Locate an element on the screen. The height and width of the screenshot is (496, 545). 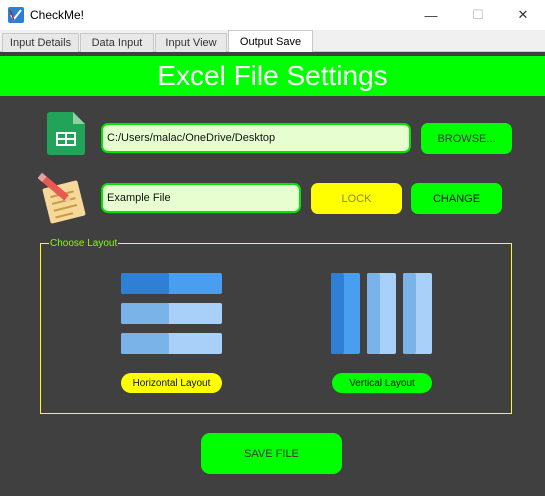
horizontal-layout-icon is located at coordinates (172, 314).